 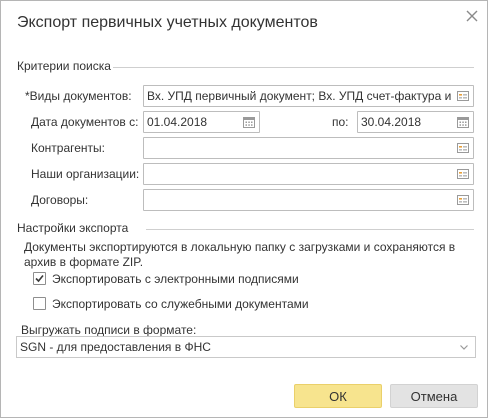 What do you see at coordinates (293, 67) in the screenshot?
I see `search-section-divider` at bounding box center [293, 67].